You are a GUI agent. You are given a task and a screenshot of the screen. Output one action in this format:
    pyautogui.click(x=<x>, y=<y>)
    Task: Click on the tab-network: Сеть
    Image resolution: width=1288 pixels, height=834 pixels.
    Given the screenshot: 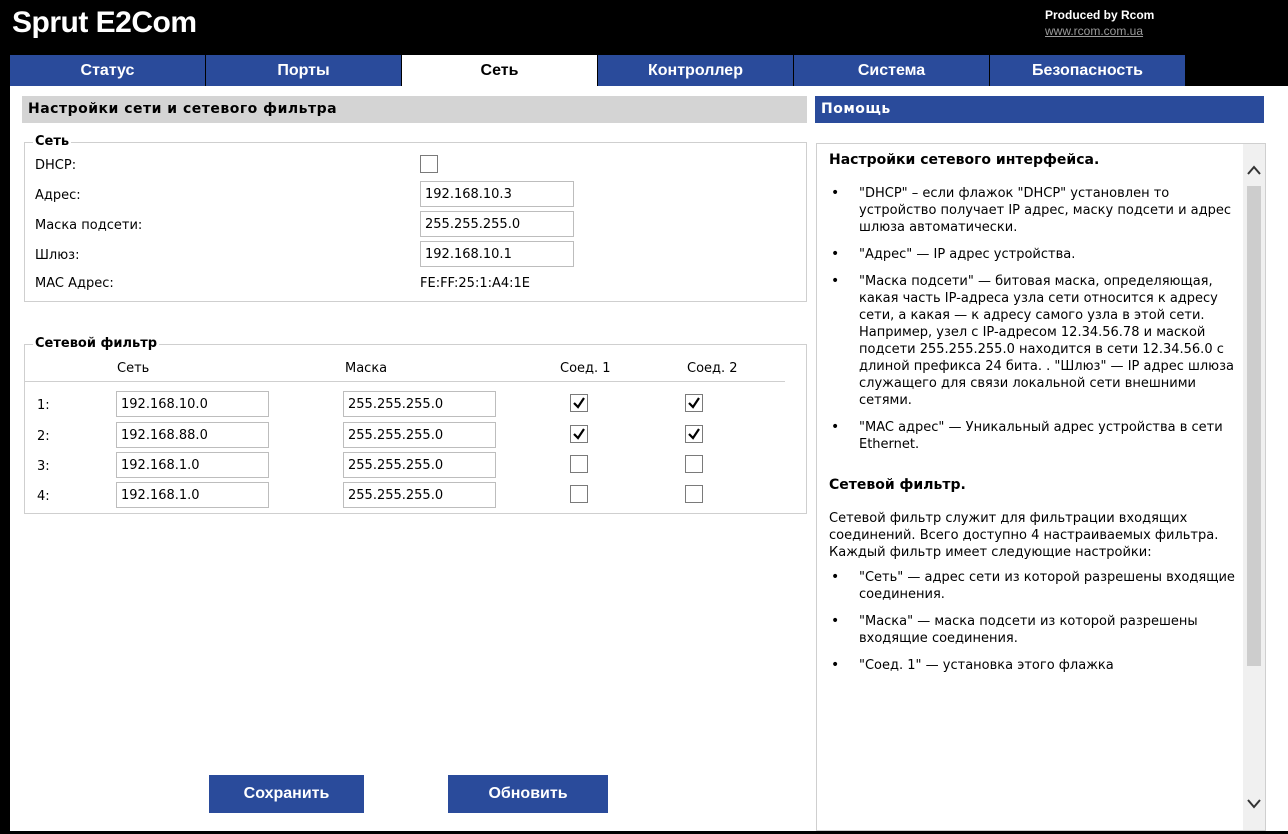 What is the action you would take?
    pyautogui.click(x=499, y=70)
    